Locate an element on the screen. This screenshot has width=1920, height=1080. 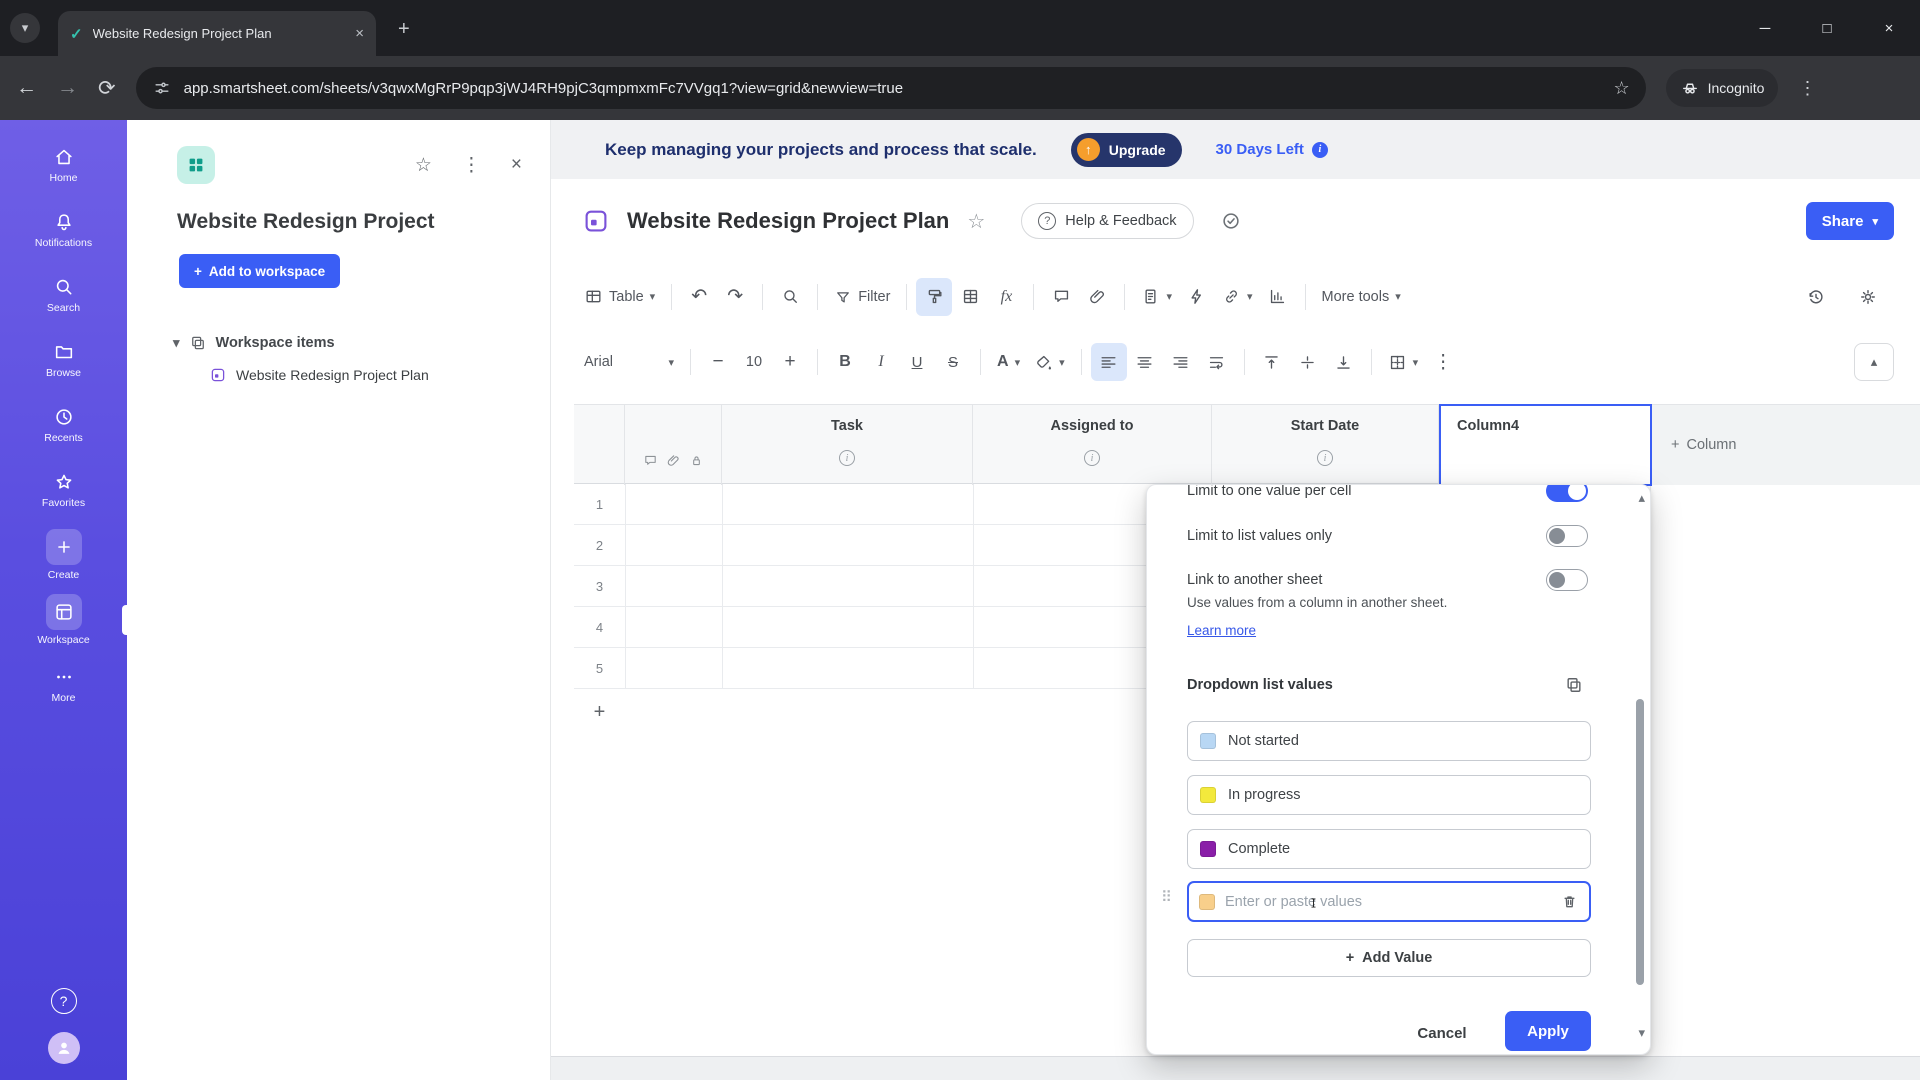
scroll-down-icon: ▾ is located at coordinates (1641, 1033).